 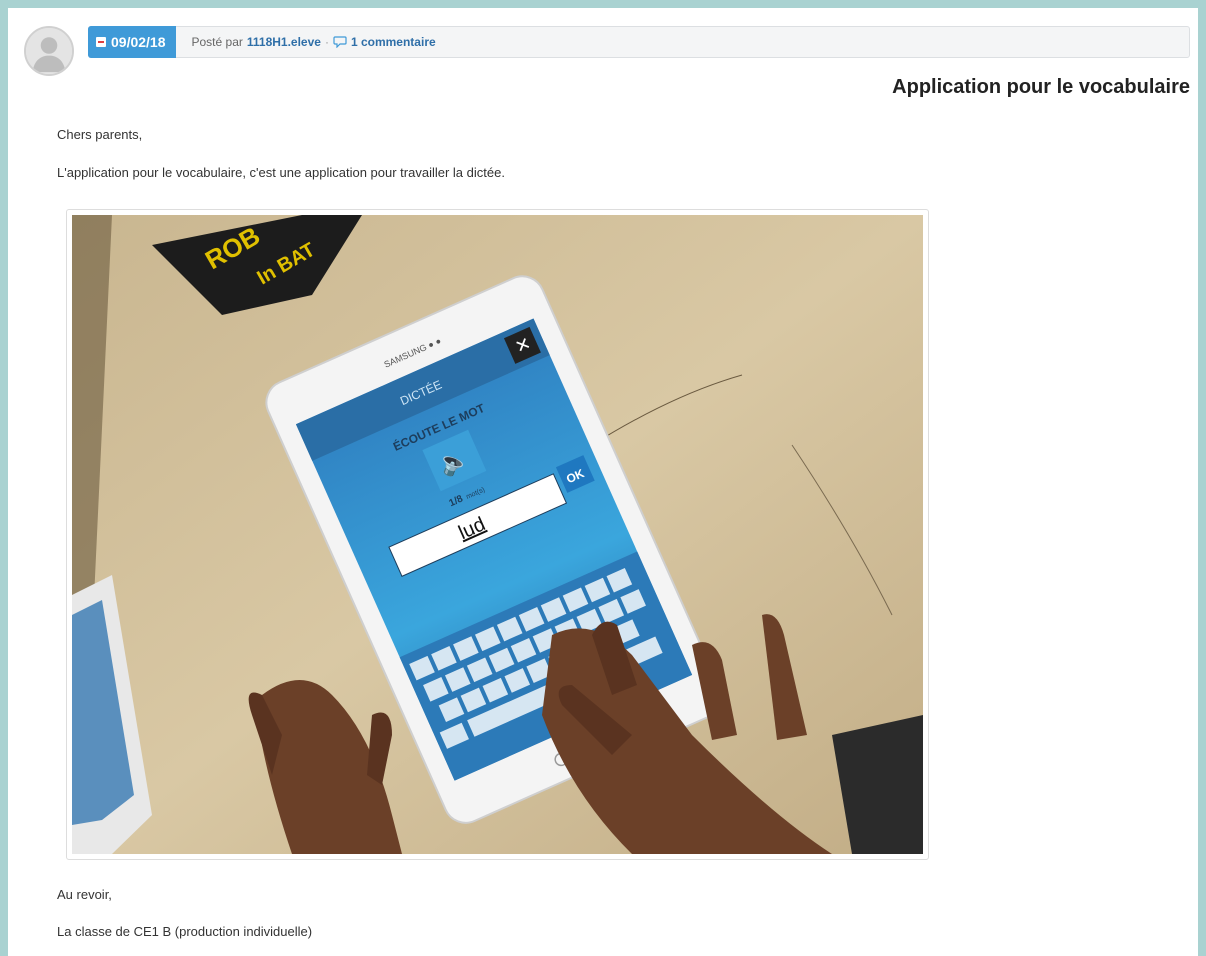 What do you see at coordinates (284, 42) in the screenshot?
I see `author-link: 1118H1.eleve` at bounding box center [284, 42].